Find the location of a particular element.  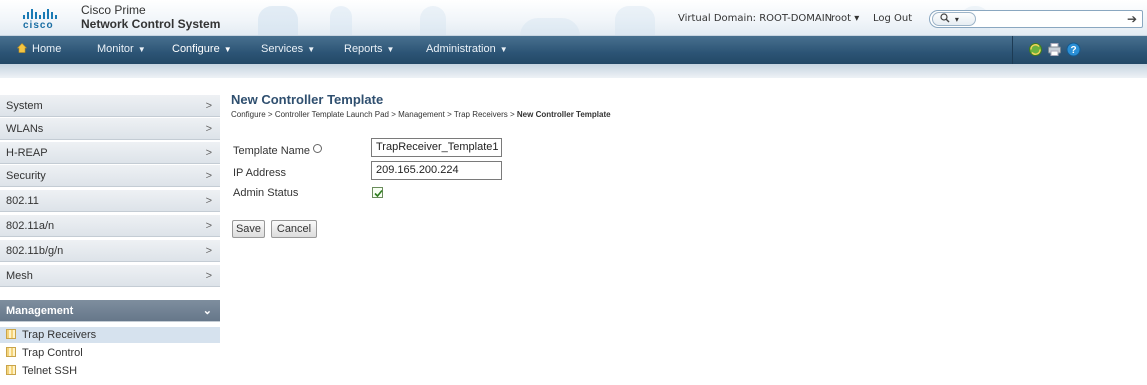

cisco-logo-bars is located at coordinates (43, 14).